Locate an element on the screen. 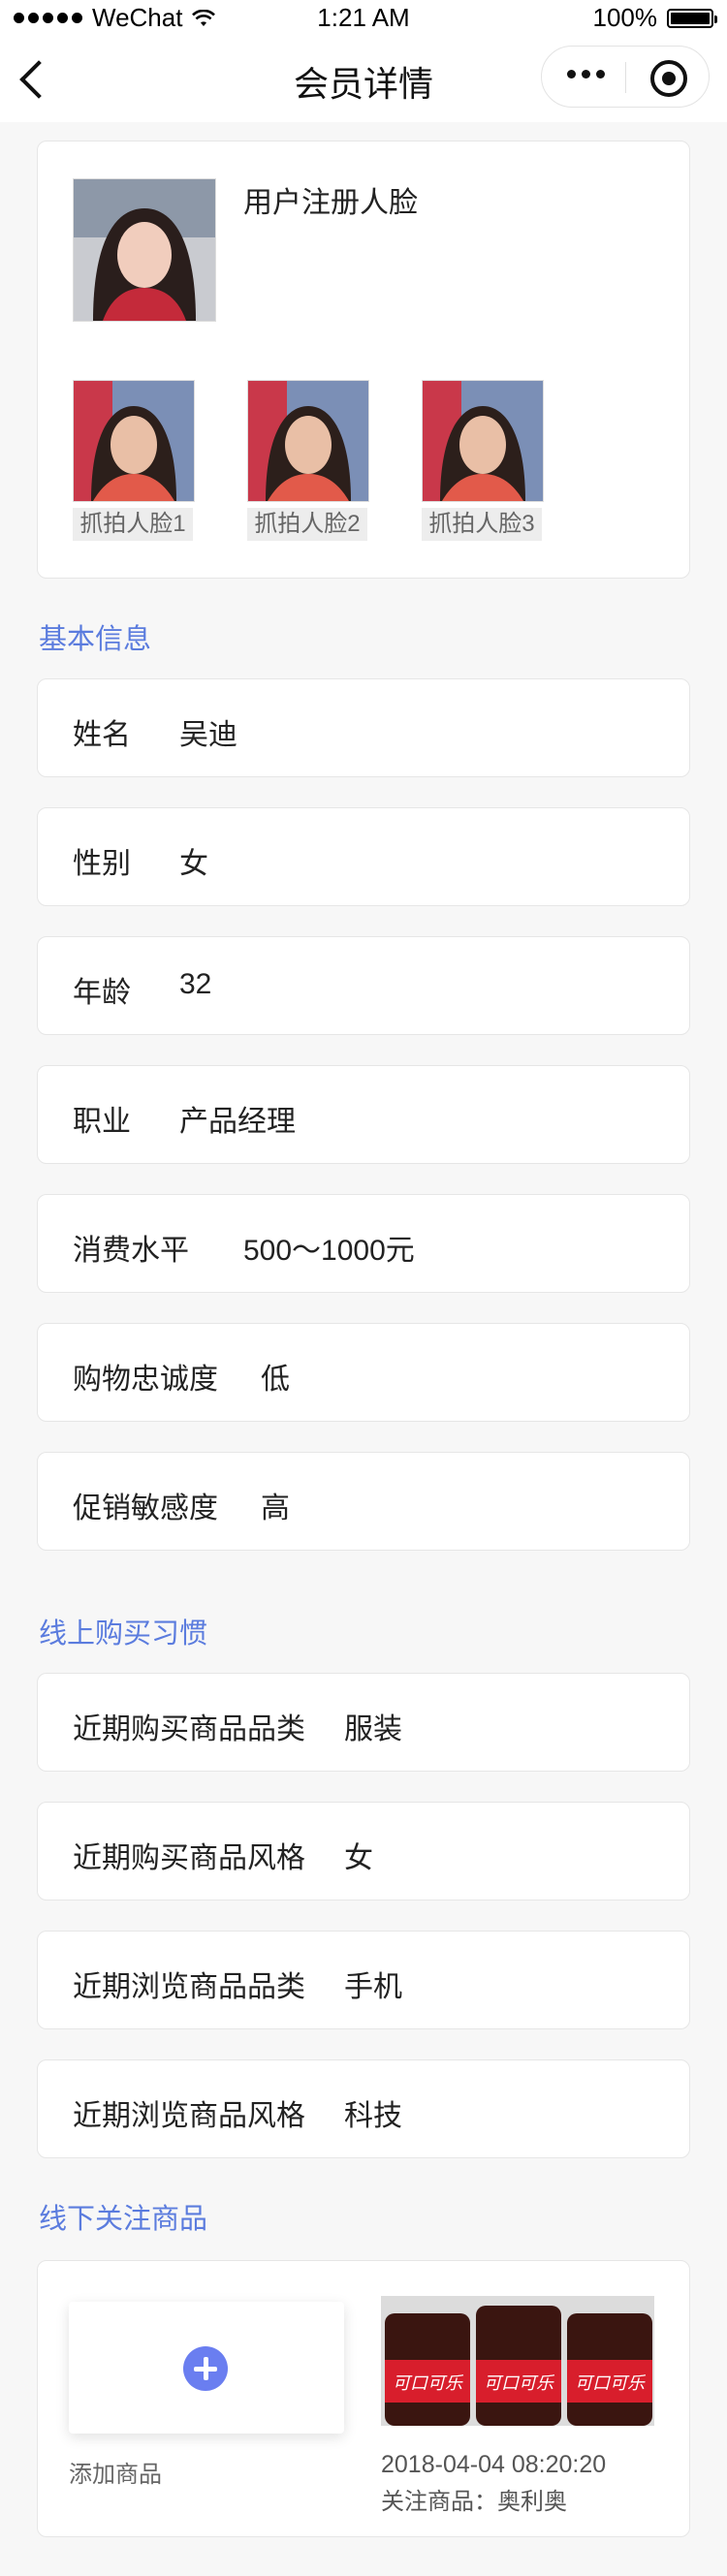 This screenshot has height=2576, width=727. online-row-browse-style: 近期浏览商品风格 科技 is located at coordinates (363, 2108).